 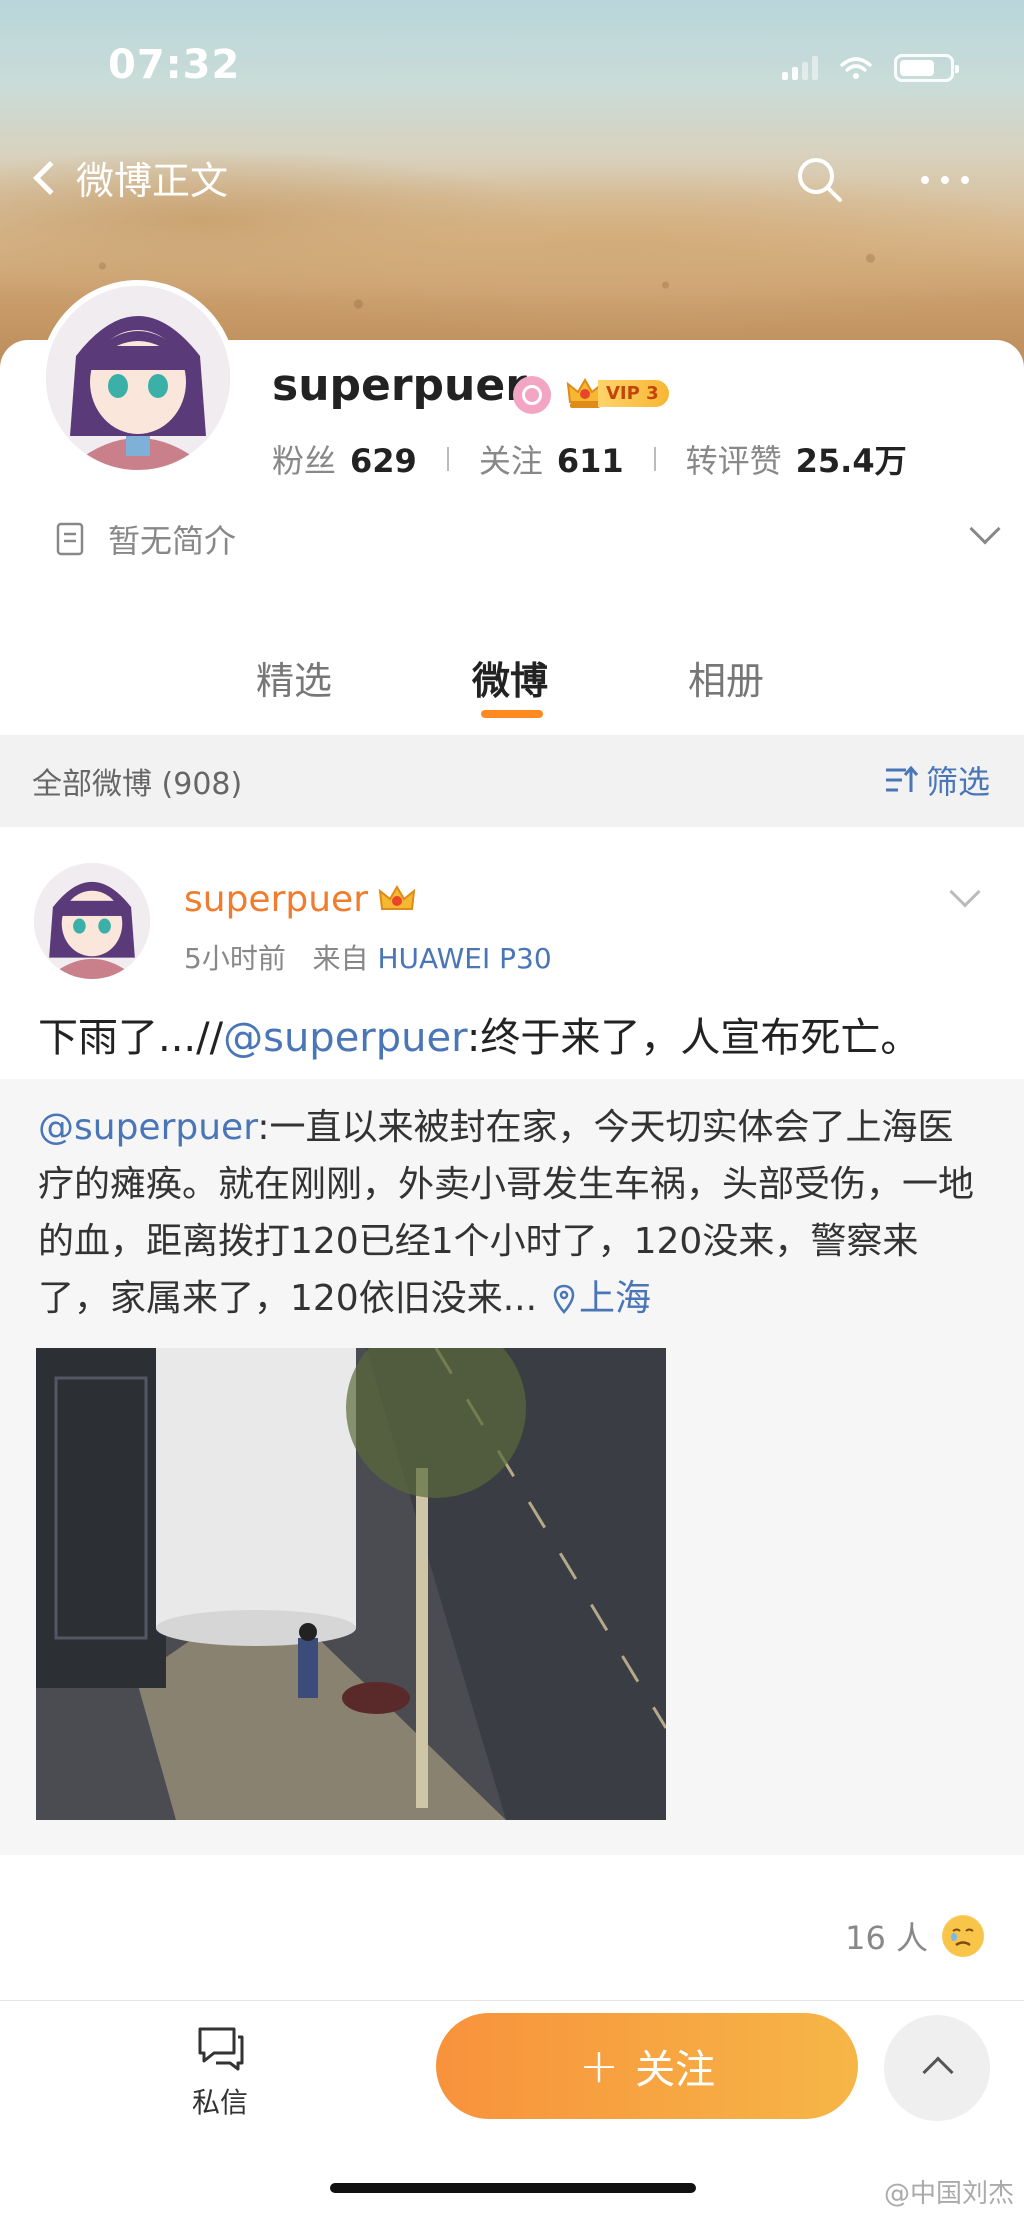 I want to click on document-icon, so click(x=70, y=539).